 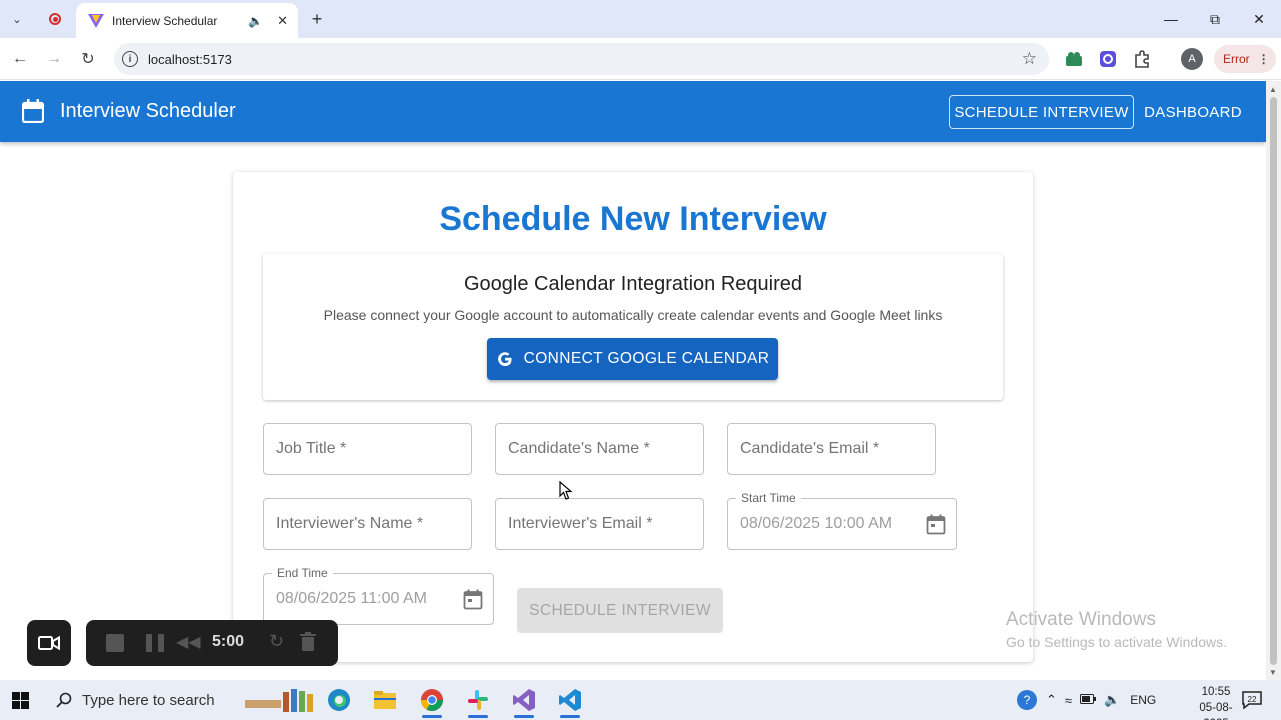 I want to click on new-tab-icon: +, so click(x=317, y=19).